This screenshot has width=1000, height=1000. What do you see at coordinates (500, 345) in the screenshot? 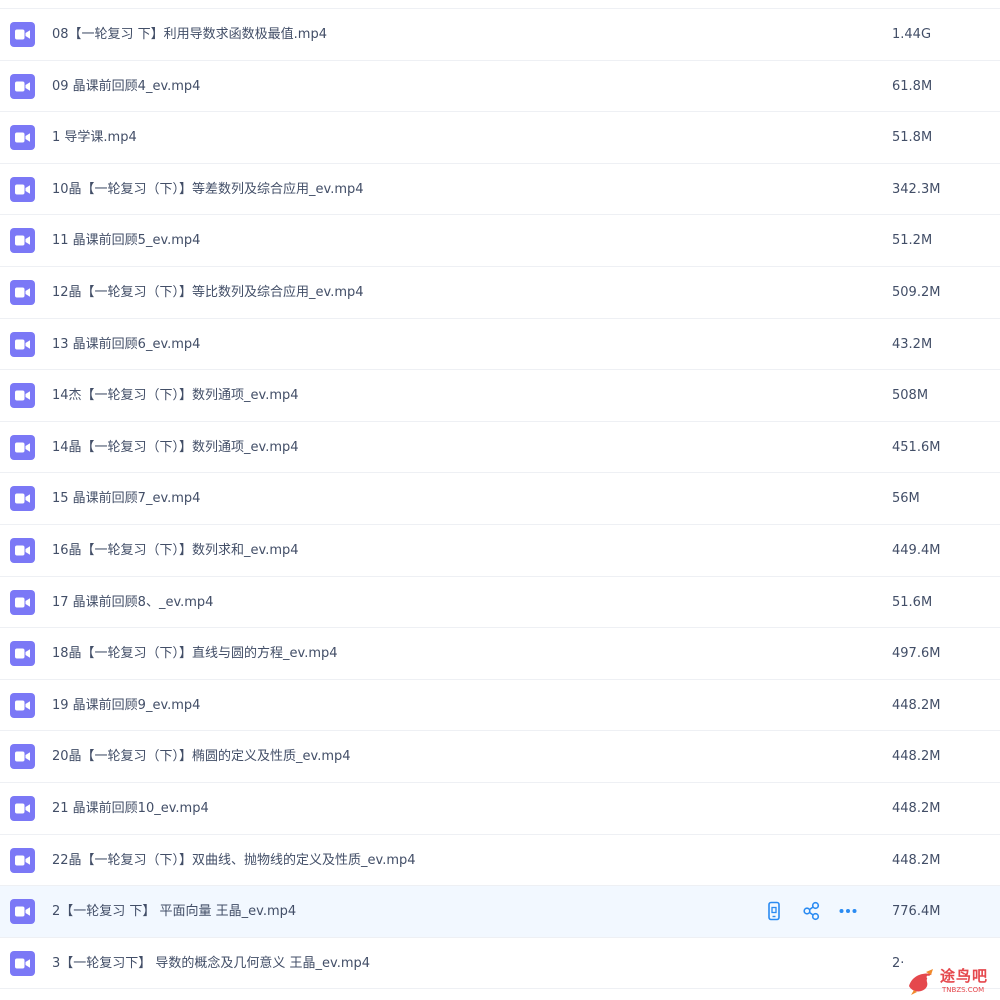
I see `file-row: 13 晶课前回顾6_ev.mp4 43.2M` at bounding box center [500, 345].